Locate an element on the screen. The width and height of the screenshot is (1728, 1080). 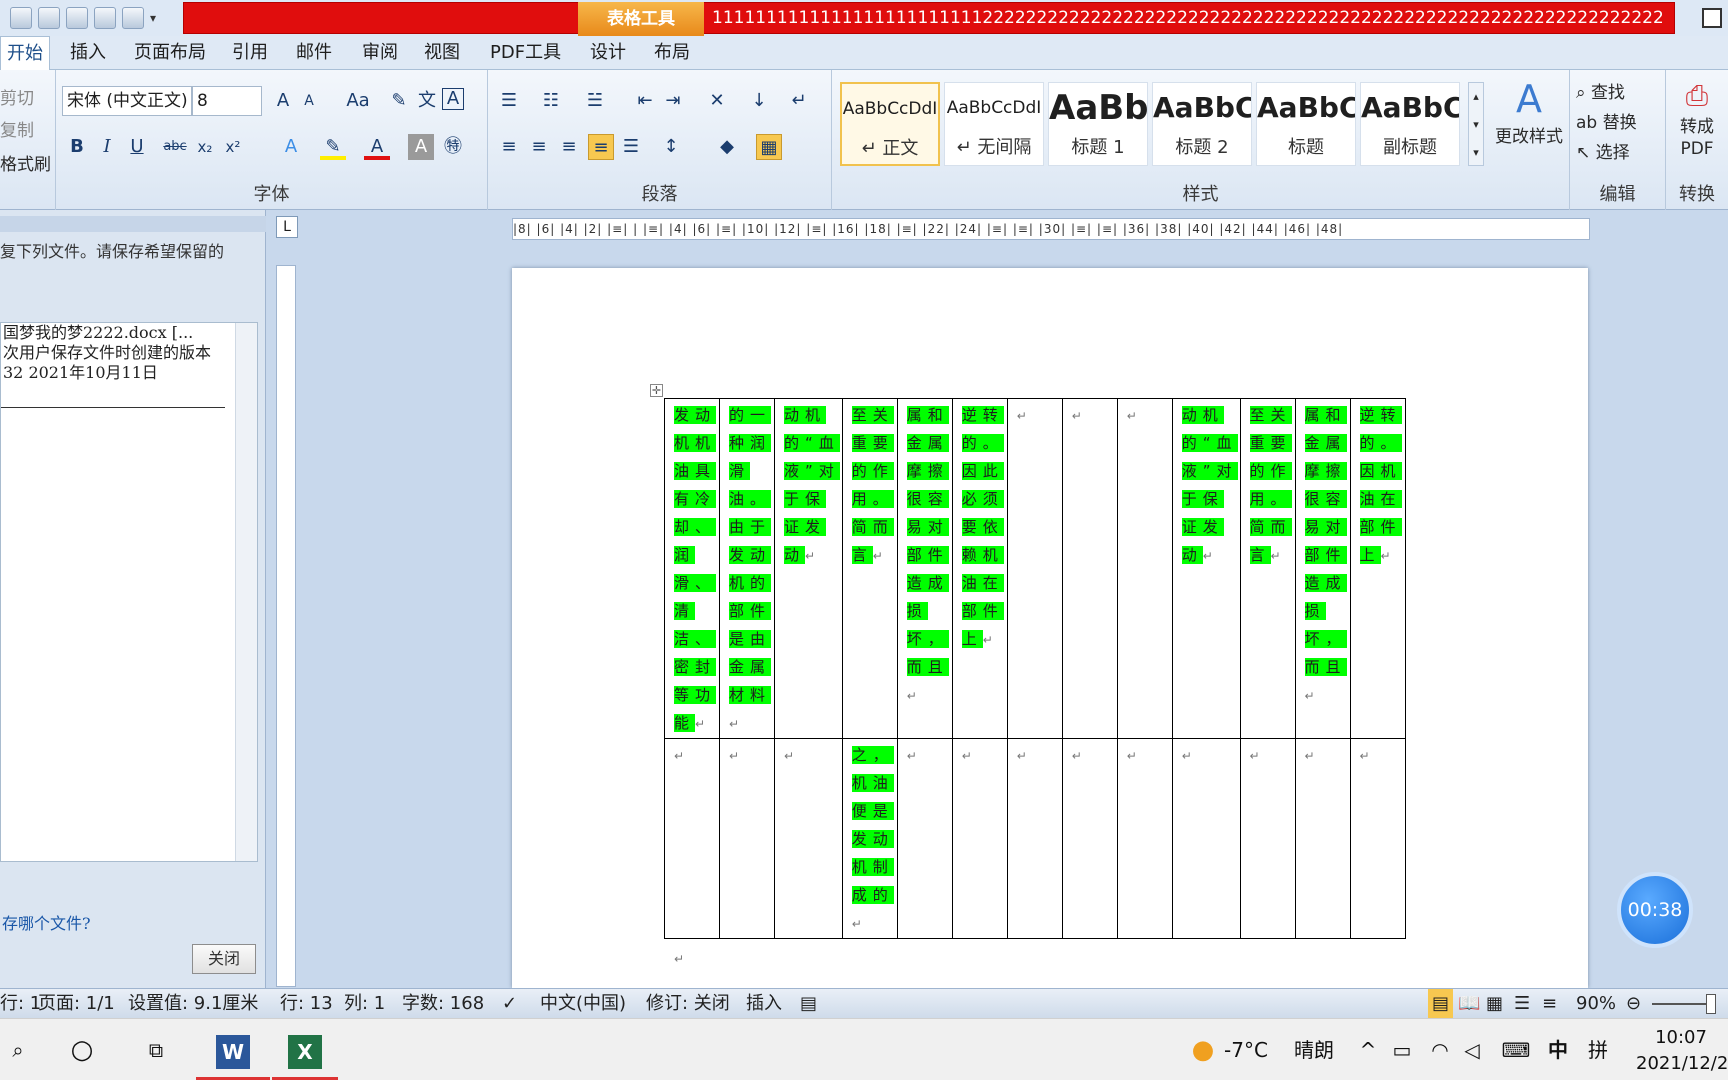
weather-temp: -7°C is located at coordinates (1246, 1049).